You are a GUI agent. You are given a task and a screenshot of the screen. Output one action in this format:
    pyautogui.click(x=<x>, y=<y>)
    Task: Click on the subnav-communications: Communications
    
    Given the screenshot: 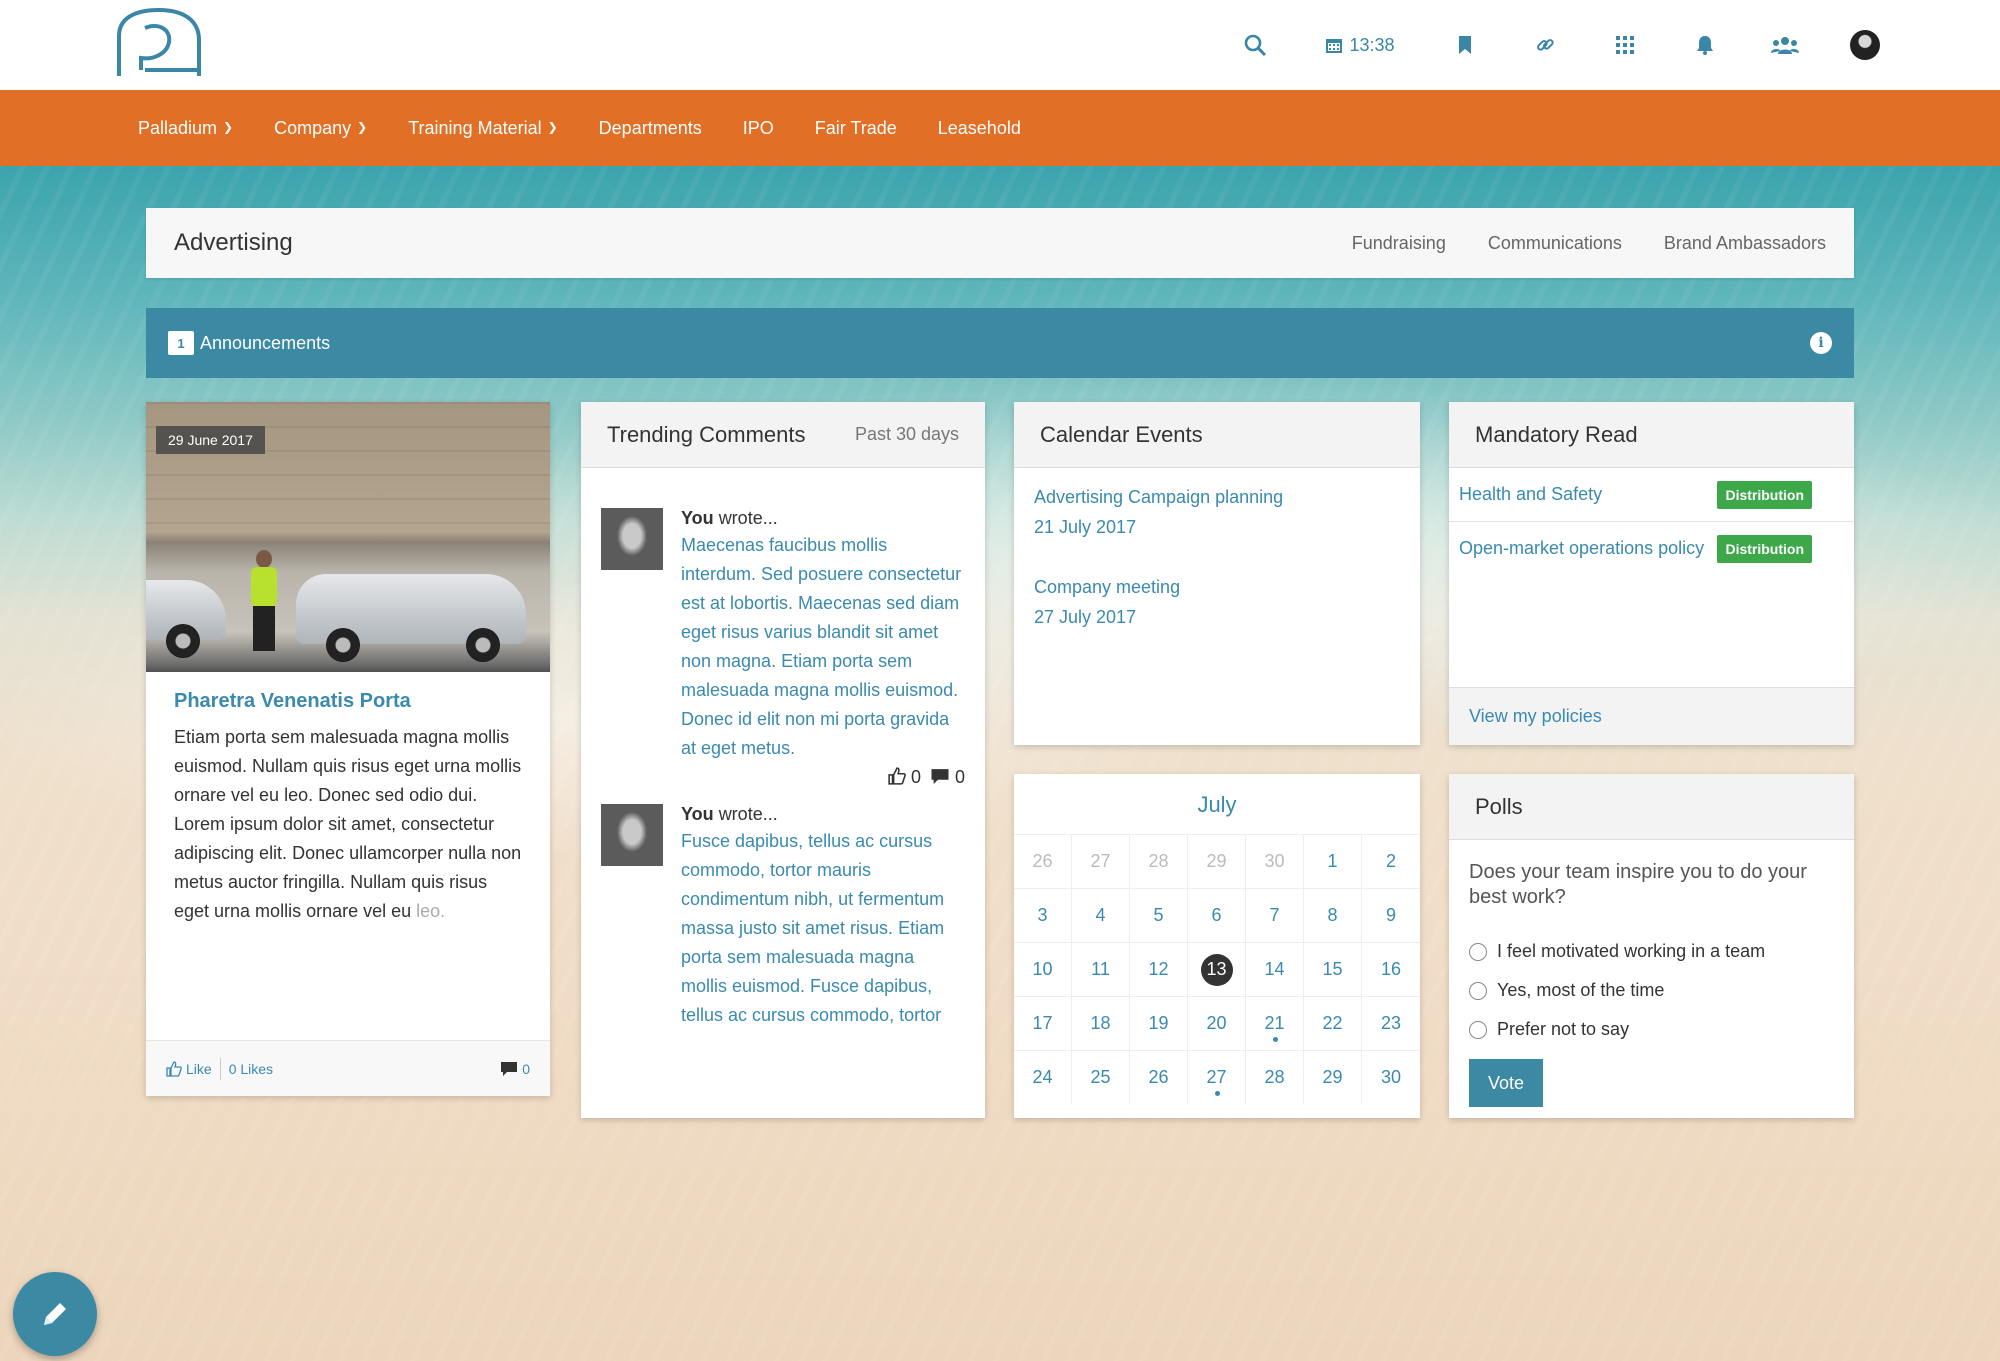 What is the action you would take?
    pyautogui.click(x=1555, y=243)
    